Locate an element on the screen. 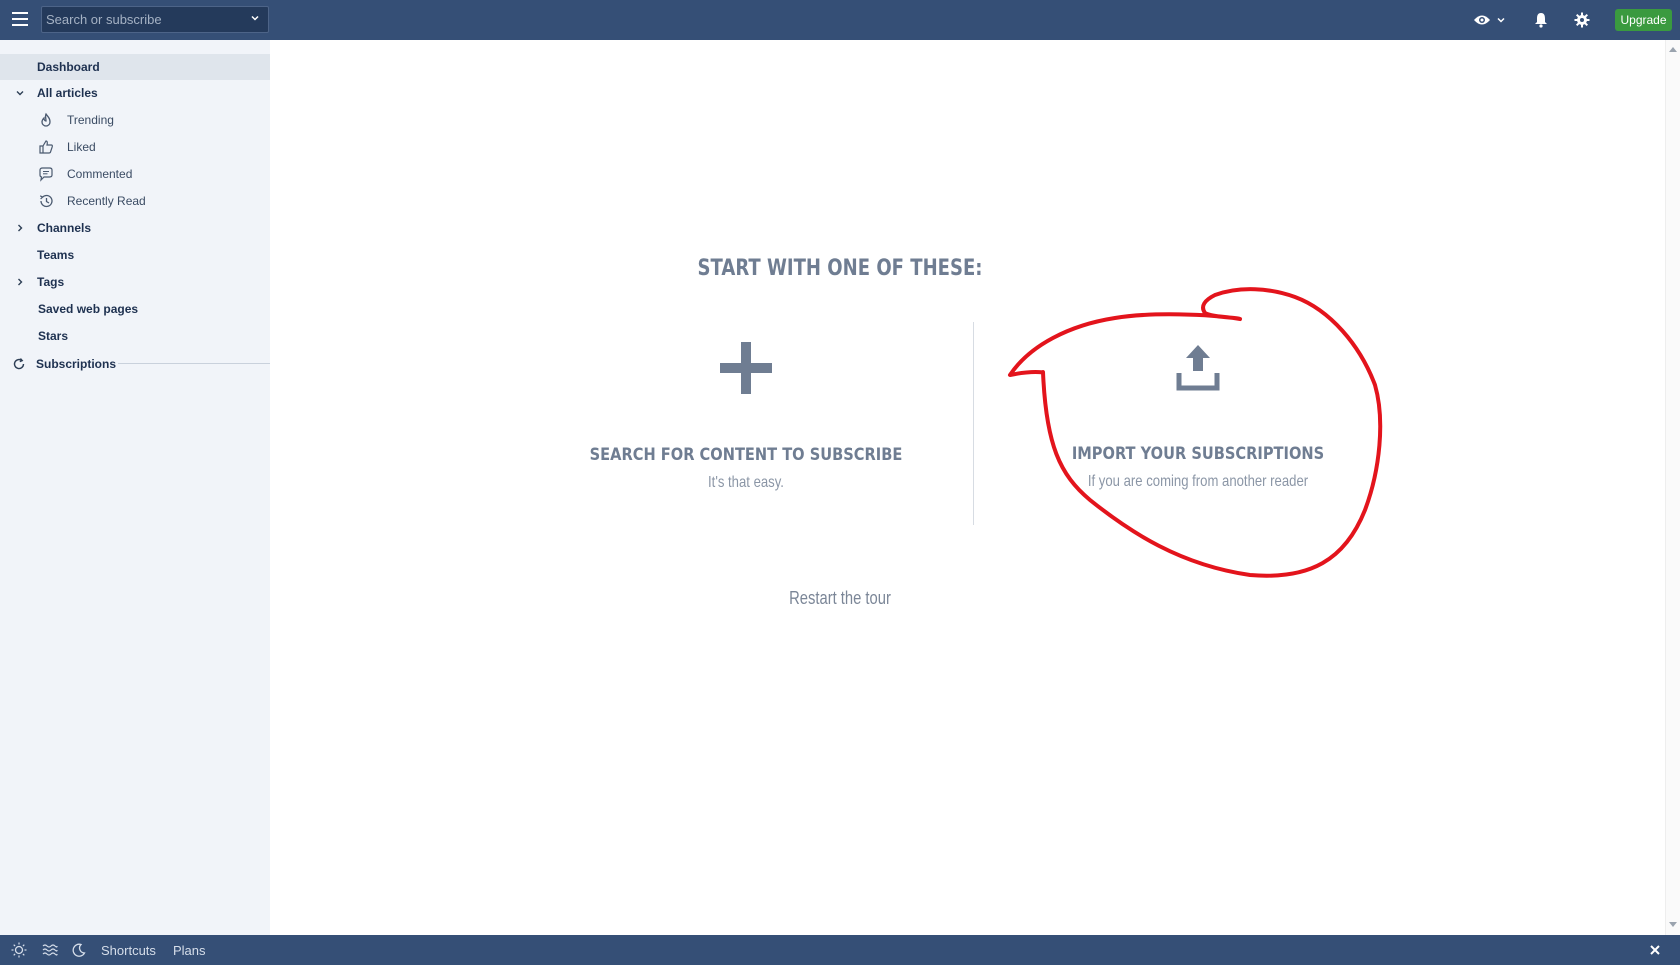 The image size is (1680, 965). eye-menu-button is located at coordinates (1490, 20).